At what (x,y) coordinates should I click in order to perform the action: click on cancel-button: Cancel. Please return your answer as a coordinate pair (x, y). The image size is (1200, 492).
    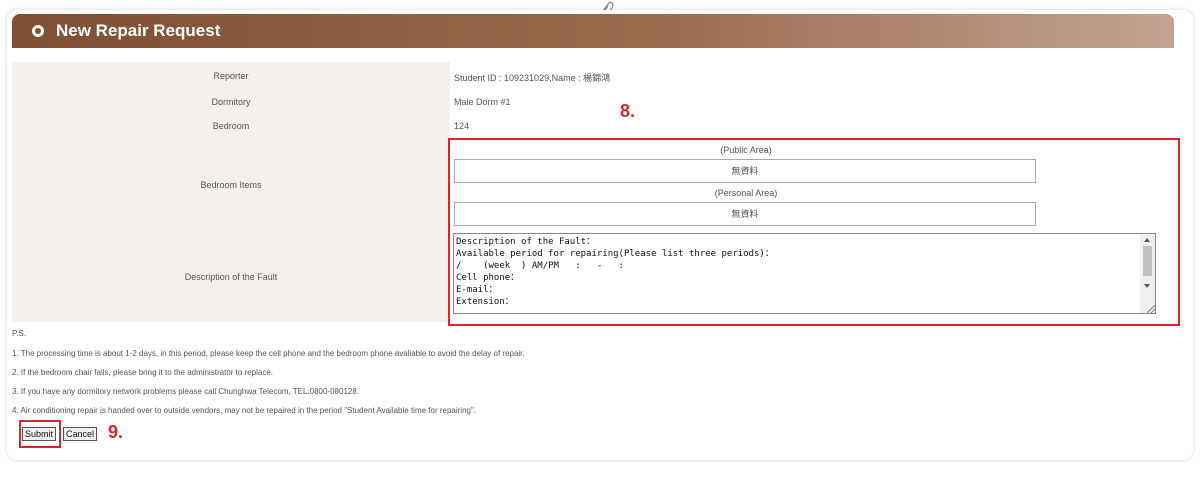
    Looking at the image, I should click on (80, 434).